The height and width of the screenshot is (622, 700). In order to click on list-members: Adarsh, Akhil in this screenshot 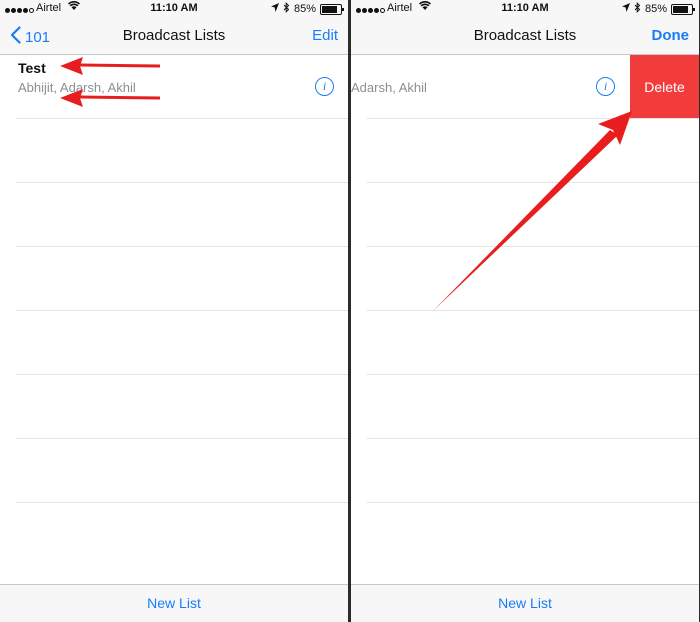, I will do `click(389, 87)`.